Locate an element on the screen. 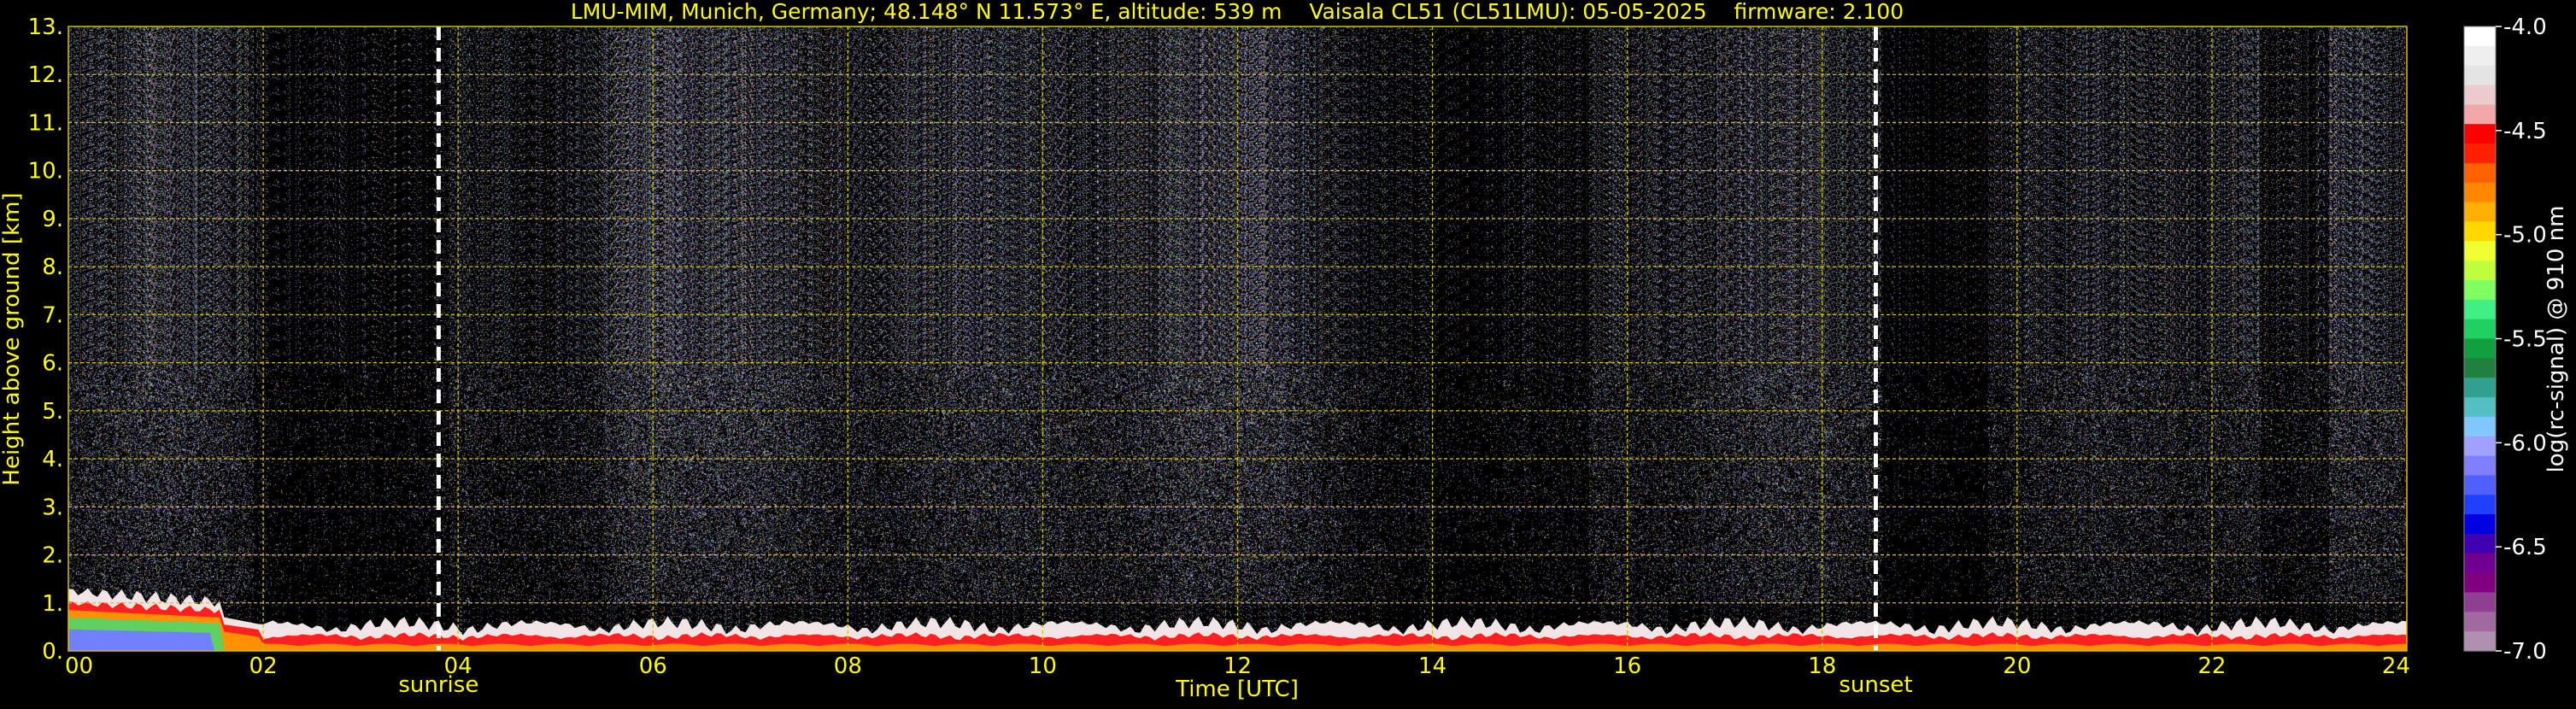 The height and width of the screenshot is (709, 2576). colorbar-tick-label: -7.0 is located at coordinates (2525, 652).